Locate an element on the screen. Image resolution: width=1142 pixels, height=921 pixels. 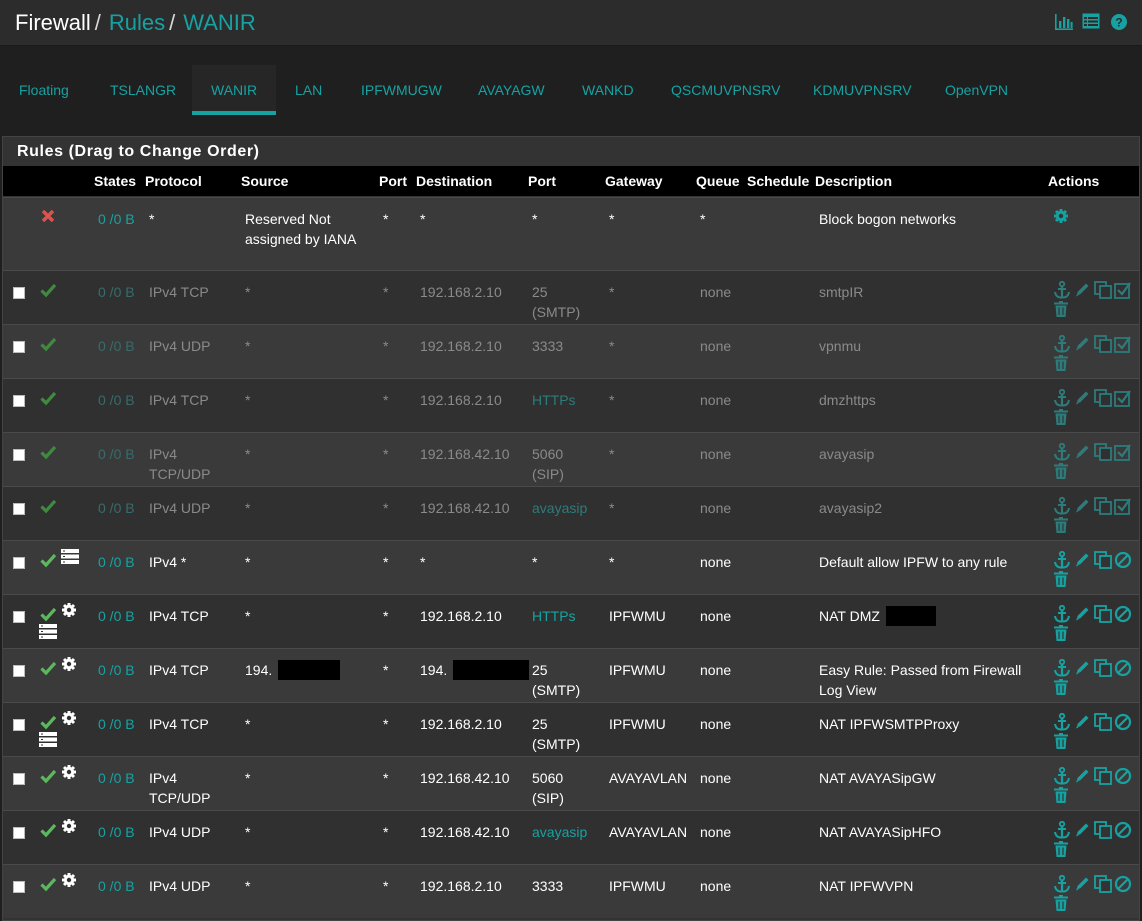
breadcrumb-wanir-link: WANIR is located at coordinates (219, 22).